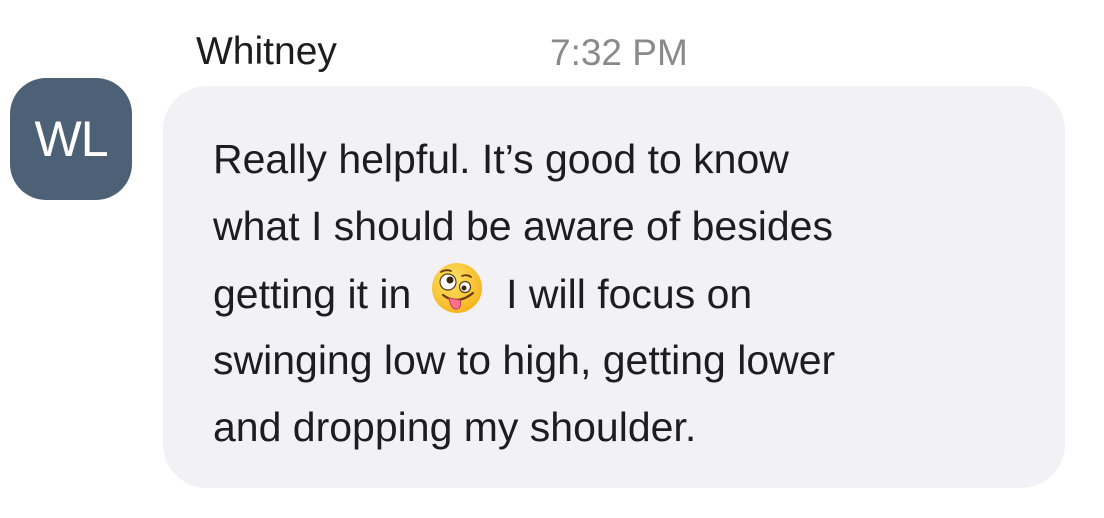 This screenshot has width=1104, height=518. Describe the element at coordinates (619, 52) in the screenshot. I see `message-timestamp: 7:32 PM` at that location.